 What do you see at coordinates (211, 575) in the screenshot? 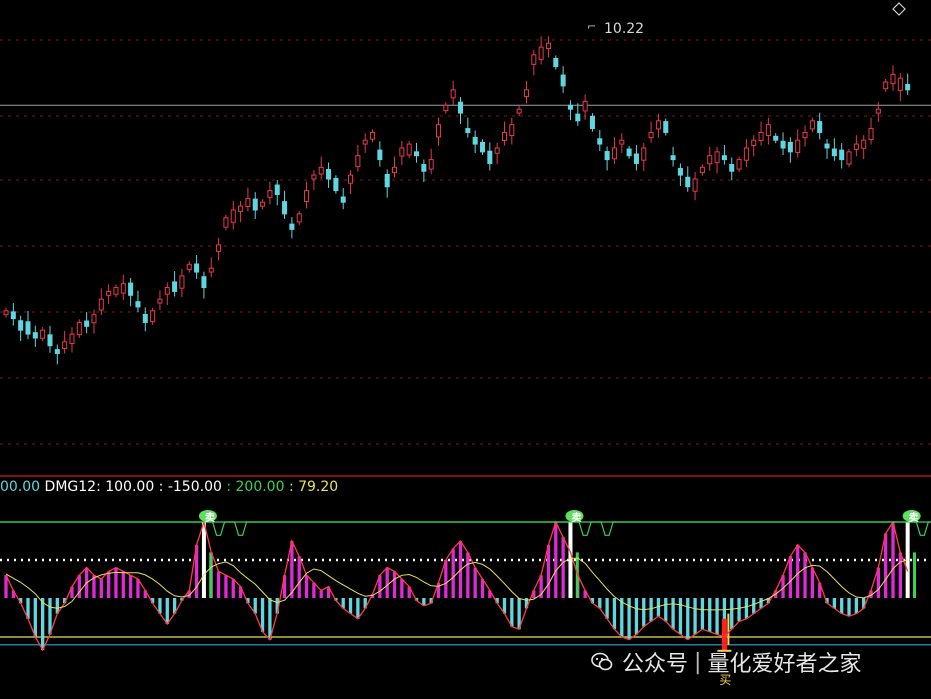
I see `sell-highlight-bar-green` at bounding box center [211, 575].